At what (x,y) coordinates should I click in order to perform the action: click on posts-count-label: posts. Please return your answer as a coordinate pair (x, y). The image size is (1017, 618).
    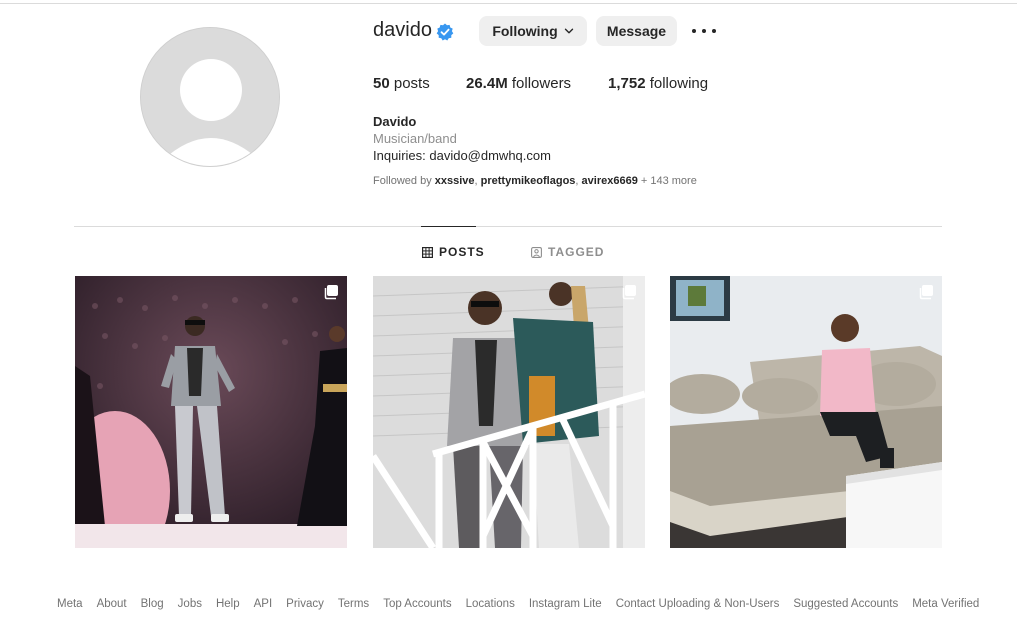
    Looking at the image, I should click on (411, 83).